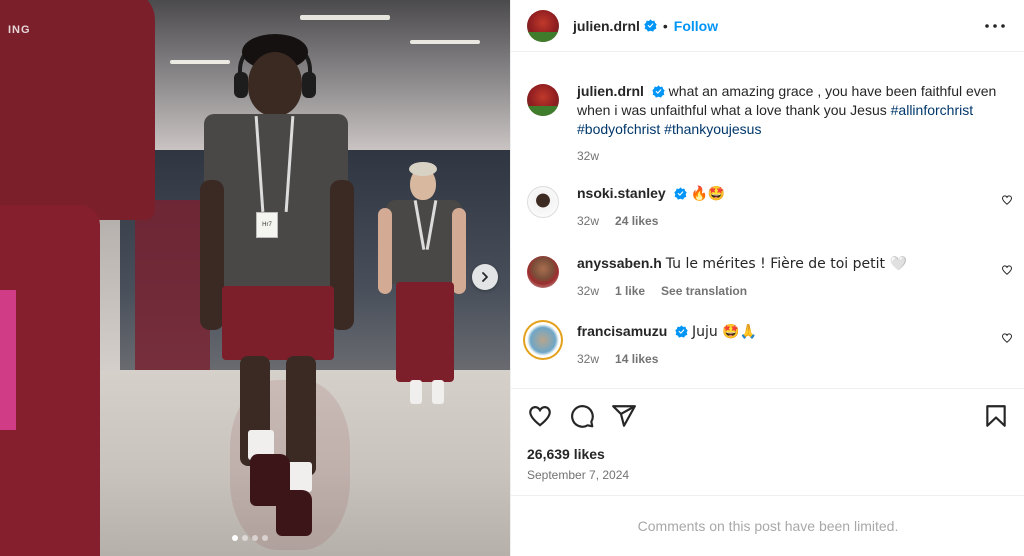  What do you see at coordinates (19, 30) in the screenshot?
I see `jacket-logo: ING` at bounding box center [19, 30].